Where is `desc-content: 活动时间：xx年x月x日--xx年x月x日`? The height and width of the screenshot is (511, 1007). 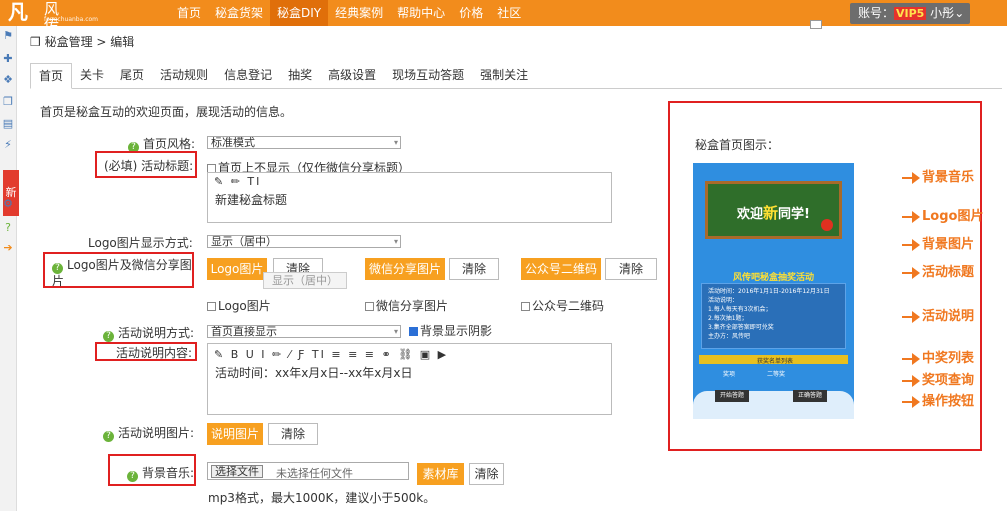
desc-content: 活动时间：xx年x月x日--xx年x月x日 is located at coordinates (313, 372).